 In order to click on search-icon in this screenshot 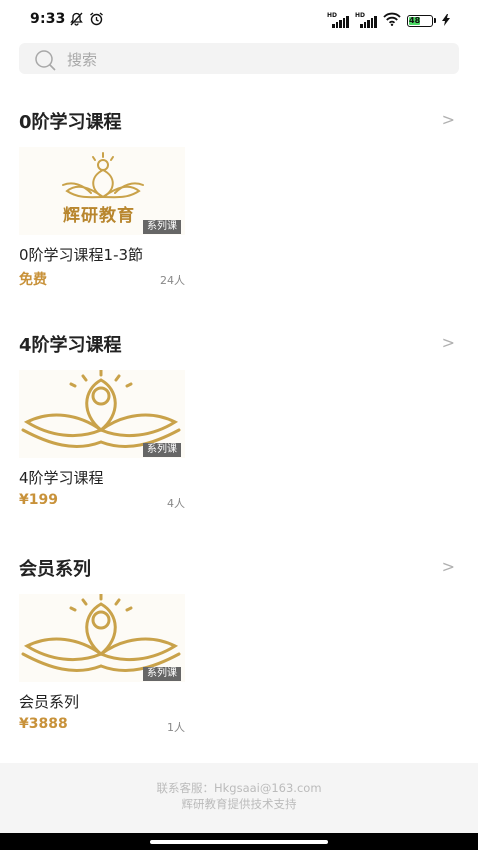, I will do `click(45, 62)`.